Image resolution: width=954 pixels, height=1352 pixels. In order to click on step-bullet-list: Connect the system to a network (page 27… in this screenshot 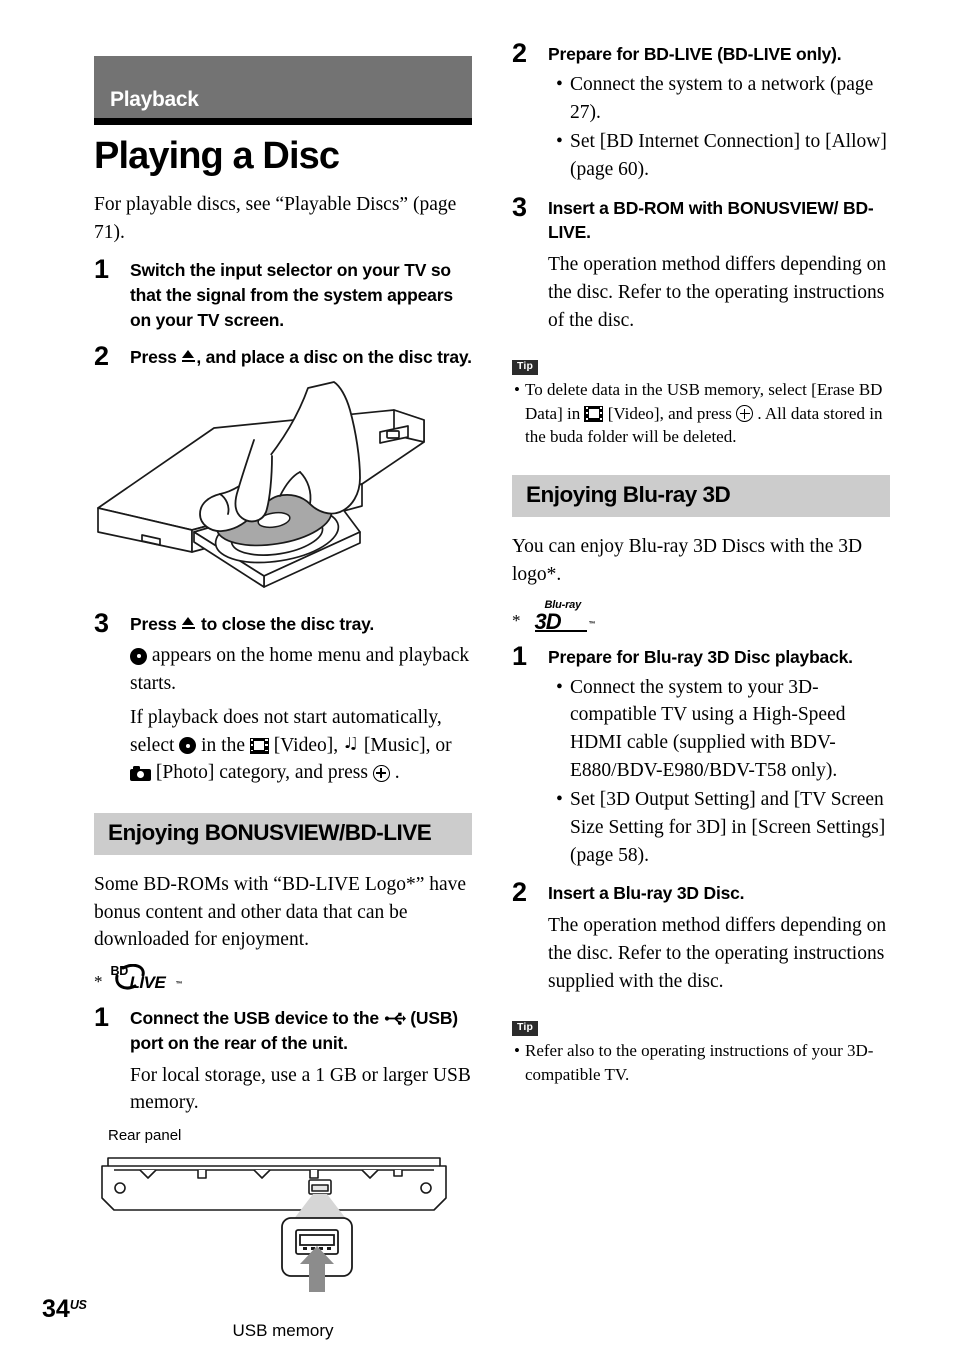, I will do `click(719, 127)`.